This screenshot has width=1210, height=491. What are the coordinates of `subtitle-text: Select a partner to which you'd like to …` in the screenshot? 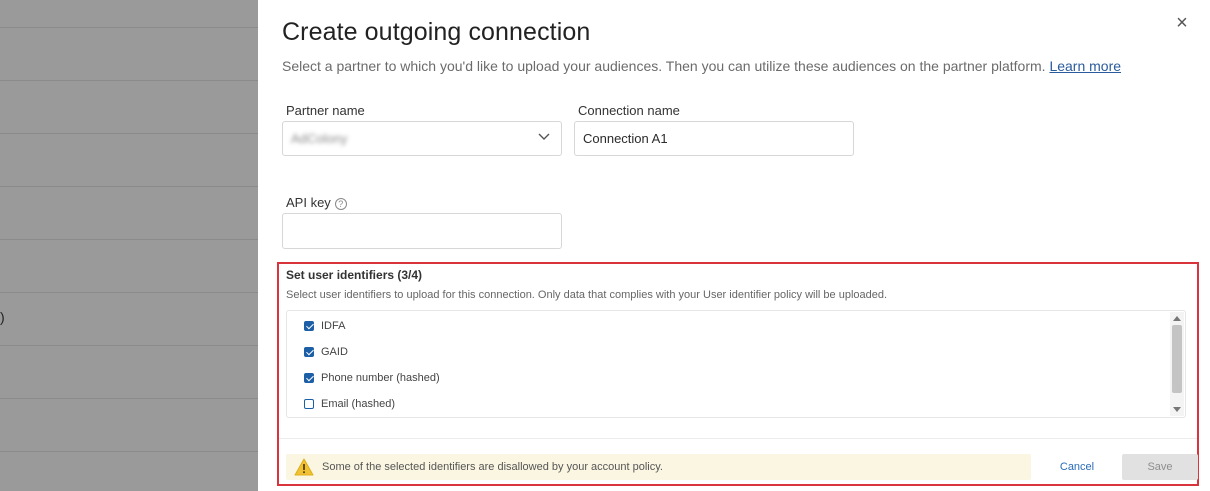 It's located at (664, 66).